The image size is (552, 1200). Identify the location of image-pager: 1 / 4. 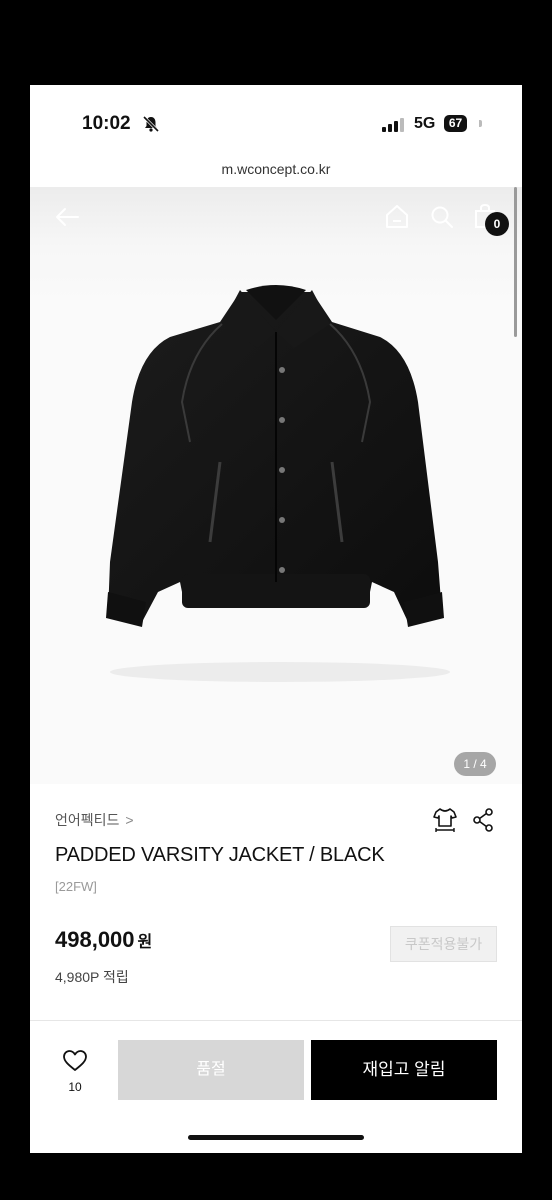
(475, 764).